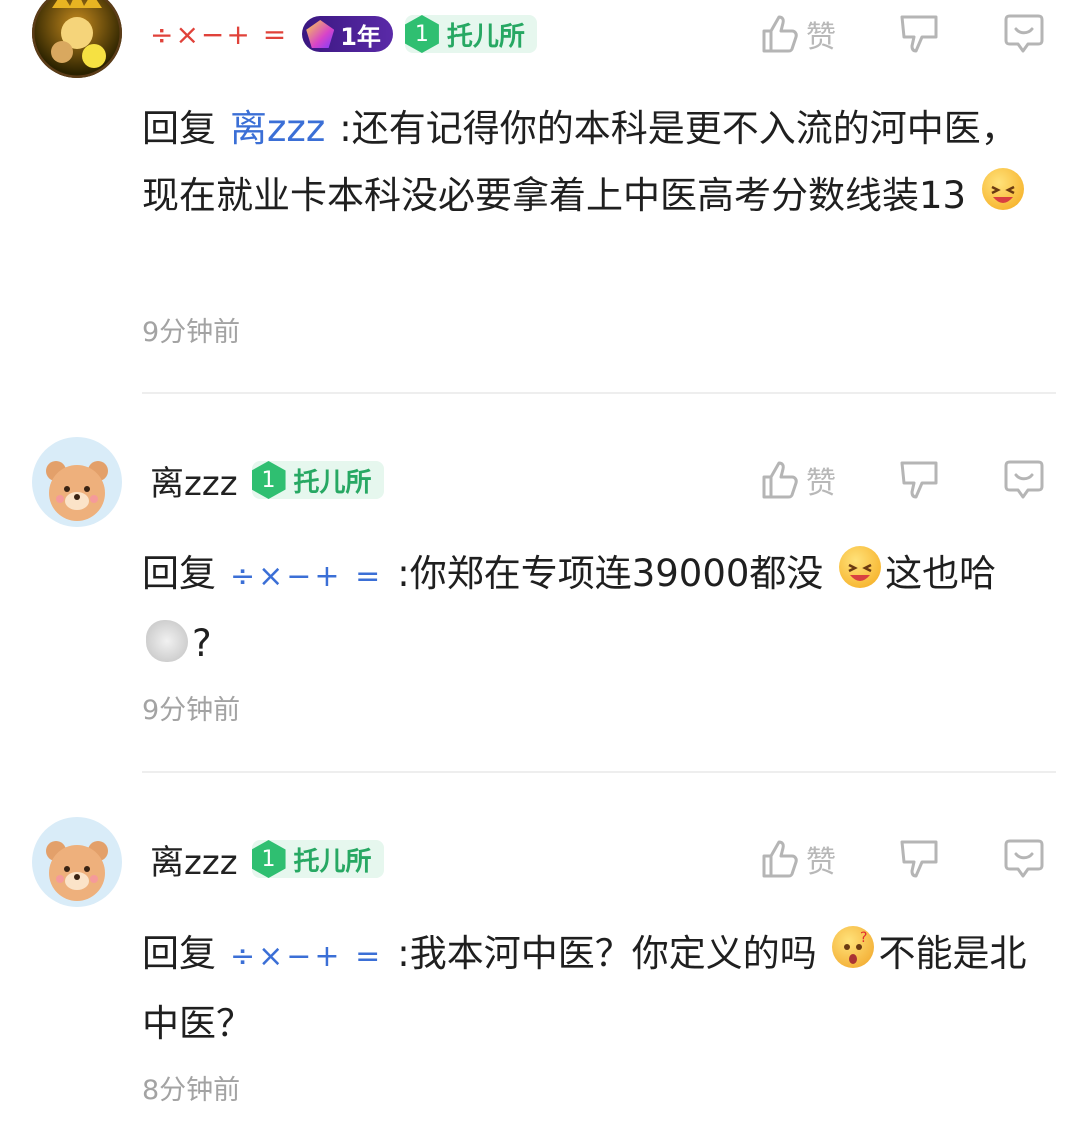 Image resolution: width=1088 pixels, height=1148 pixels. Describe the element at coordinates (597, 988) in the screenshot. I see `comment-content: 回复 ÷×−+ =:我本河中医？你定义的吗 ? 不能是北中医？` at that location.